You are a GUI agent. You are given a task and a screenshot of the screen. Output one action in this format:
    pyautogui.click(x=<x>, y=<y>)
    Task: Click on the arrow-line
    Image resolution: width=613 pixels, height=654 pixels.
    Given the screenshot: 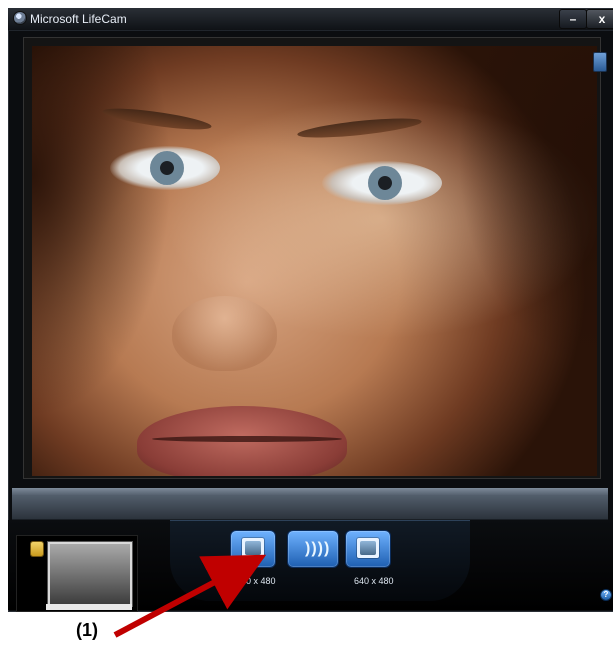 What is the action you would take?
    pyautogui.click(x=190, y=596)
    